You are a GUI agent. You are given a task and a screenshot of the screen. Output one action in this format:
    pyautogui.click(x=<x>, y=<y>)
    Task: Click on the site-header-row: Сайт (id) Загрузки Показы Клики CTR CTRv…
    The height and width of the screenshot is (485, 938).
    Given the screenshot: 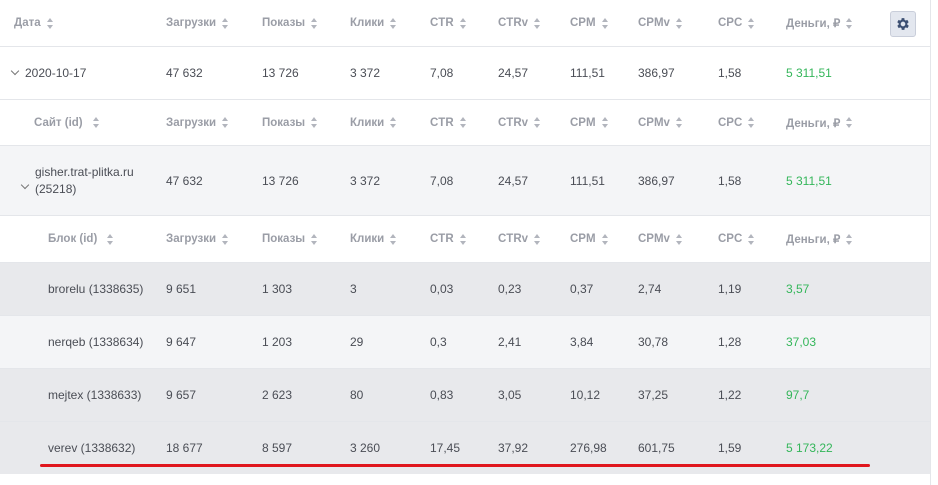 What is the action you would take?
    pyautogui.click(x=465, y=123)
    